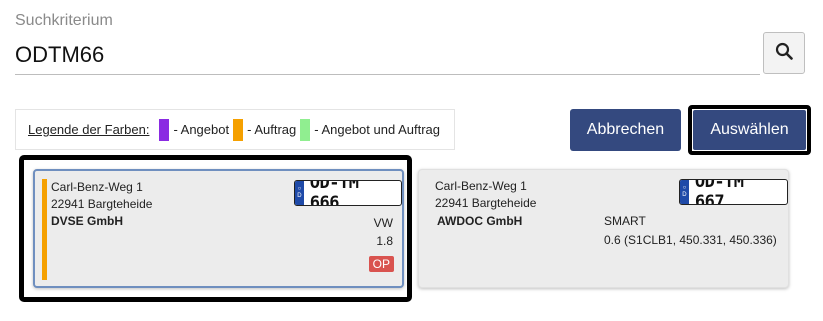  I want to click on legend-item-order: - Auftrag, so click(265, 129).